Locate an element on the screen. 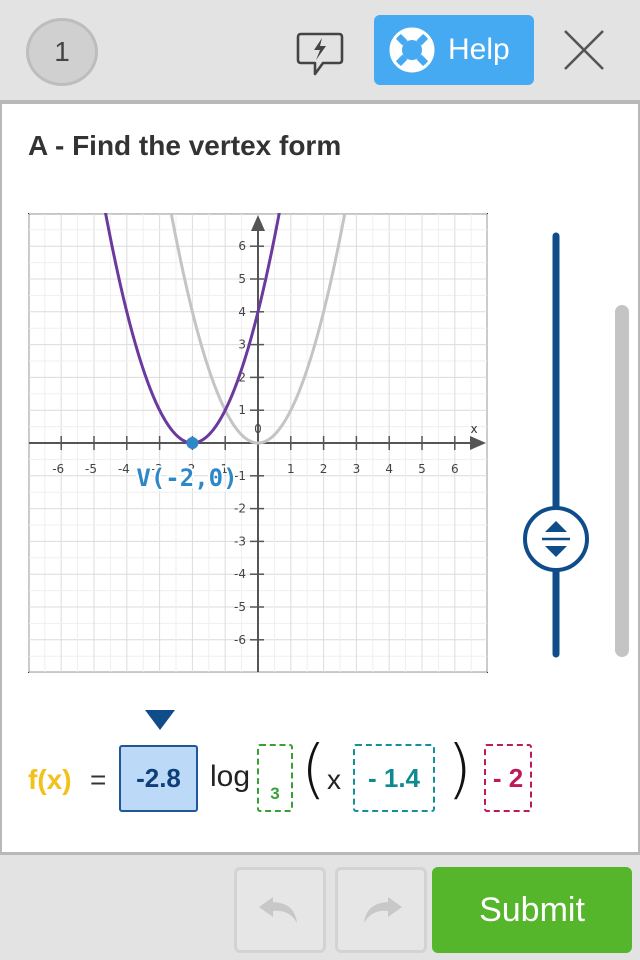 The image size is (640, 960). y-tick-label: -5 is located at coordinates (240, 607).